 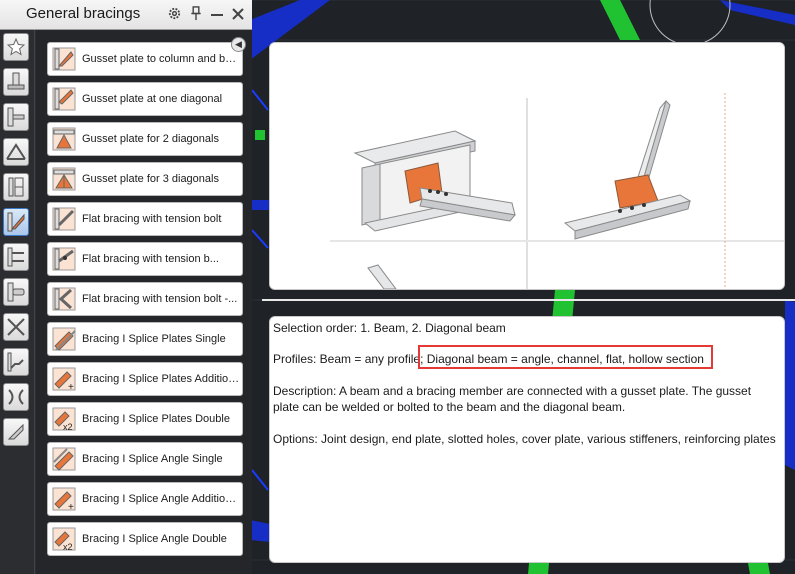 What do you see at coordinates (152, 459) in the screenshot?
I see `tool-item-label: Bracing I Splice Angle Single` at bounding box center [152, 459].